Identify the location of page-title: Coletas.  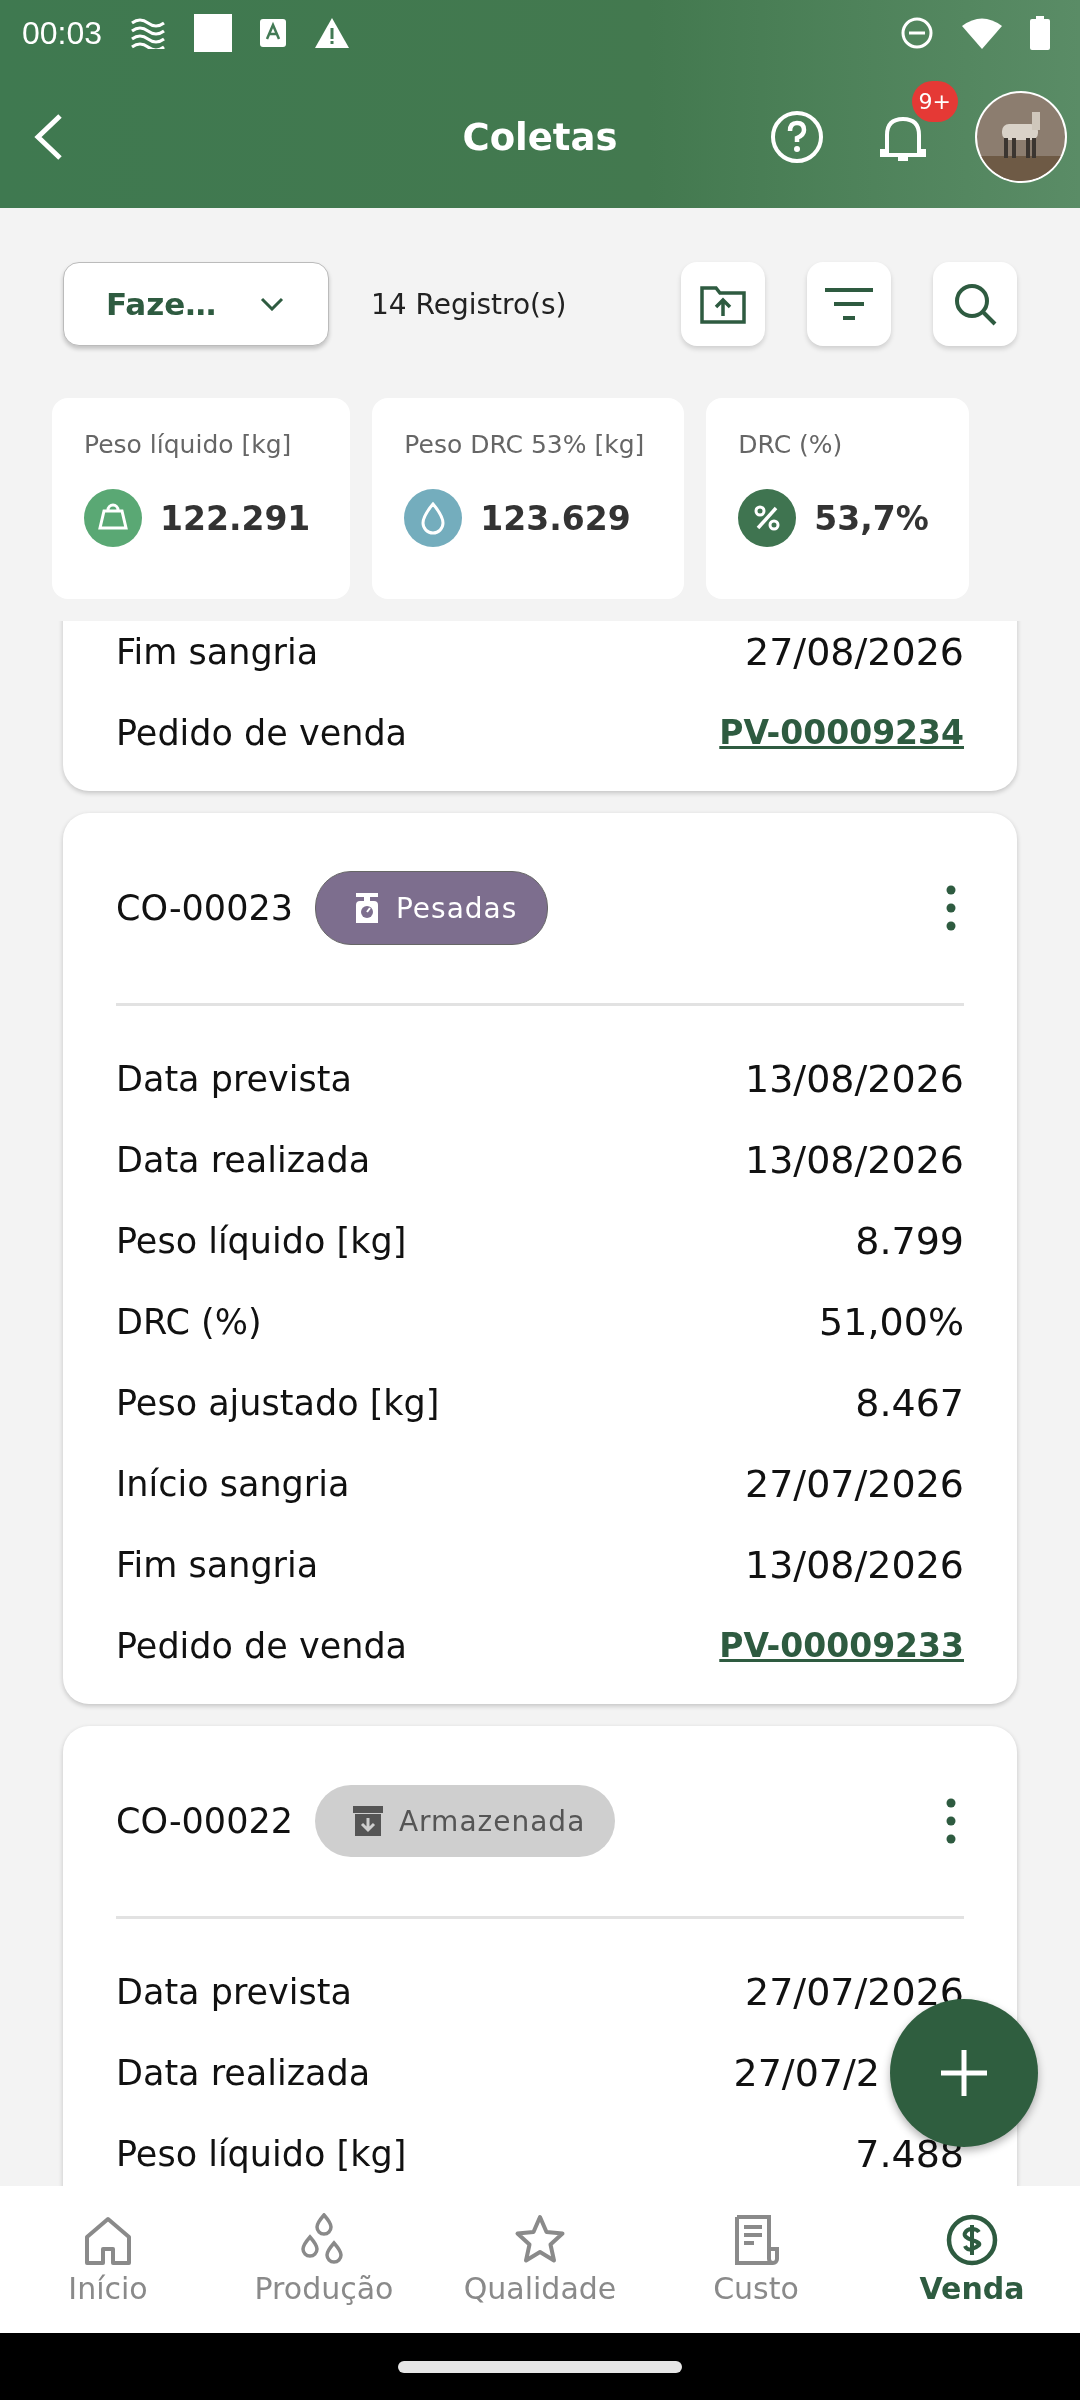
(540, 137).